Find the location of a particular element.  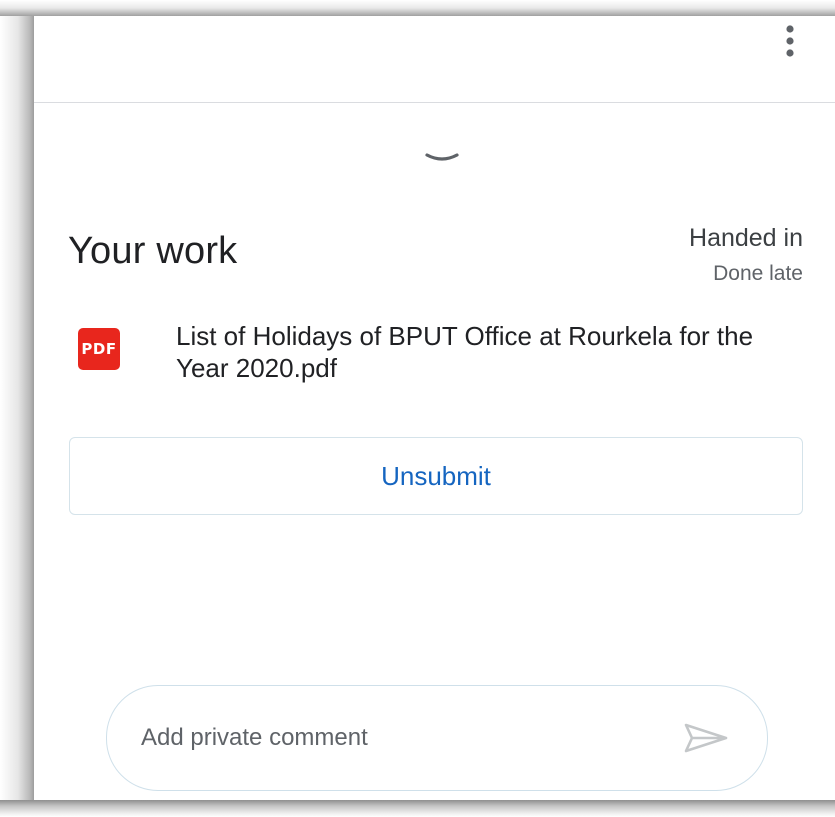

status-handed-in: Handed in is located at coordinates (746, 238).